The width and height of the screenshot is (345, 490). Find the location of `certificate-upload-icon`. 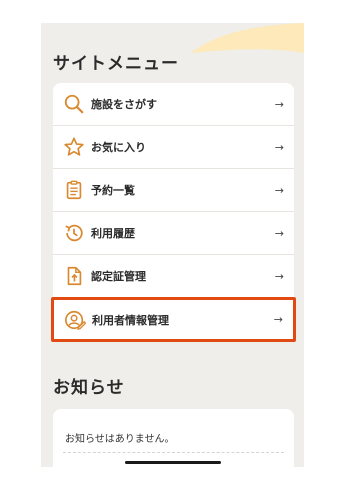

certificate-upload-icon is located at coordinates (74, 276).